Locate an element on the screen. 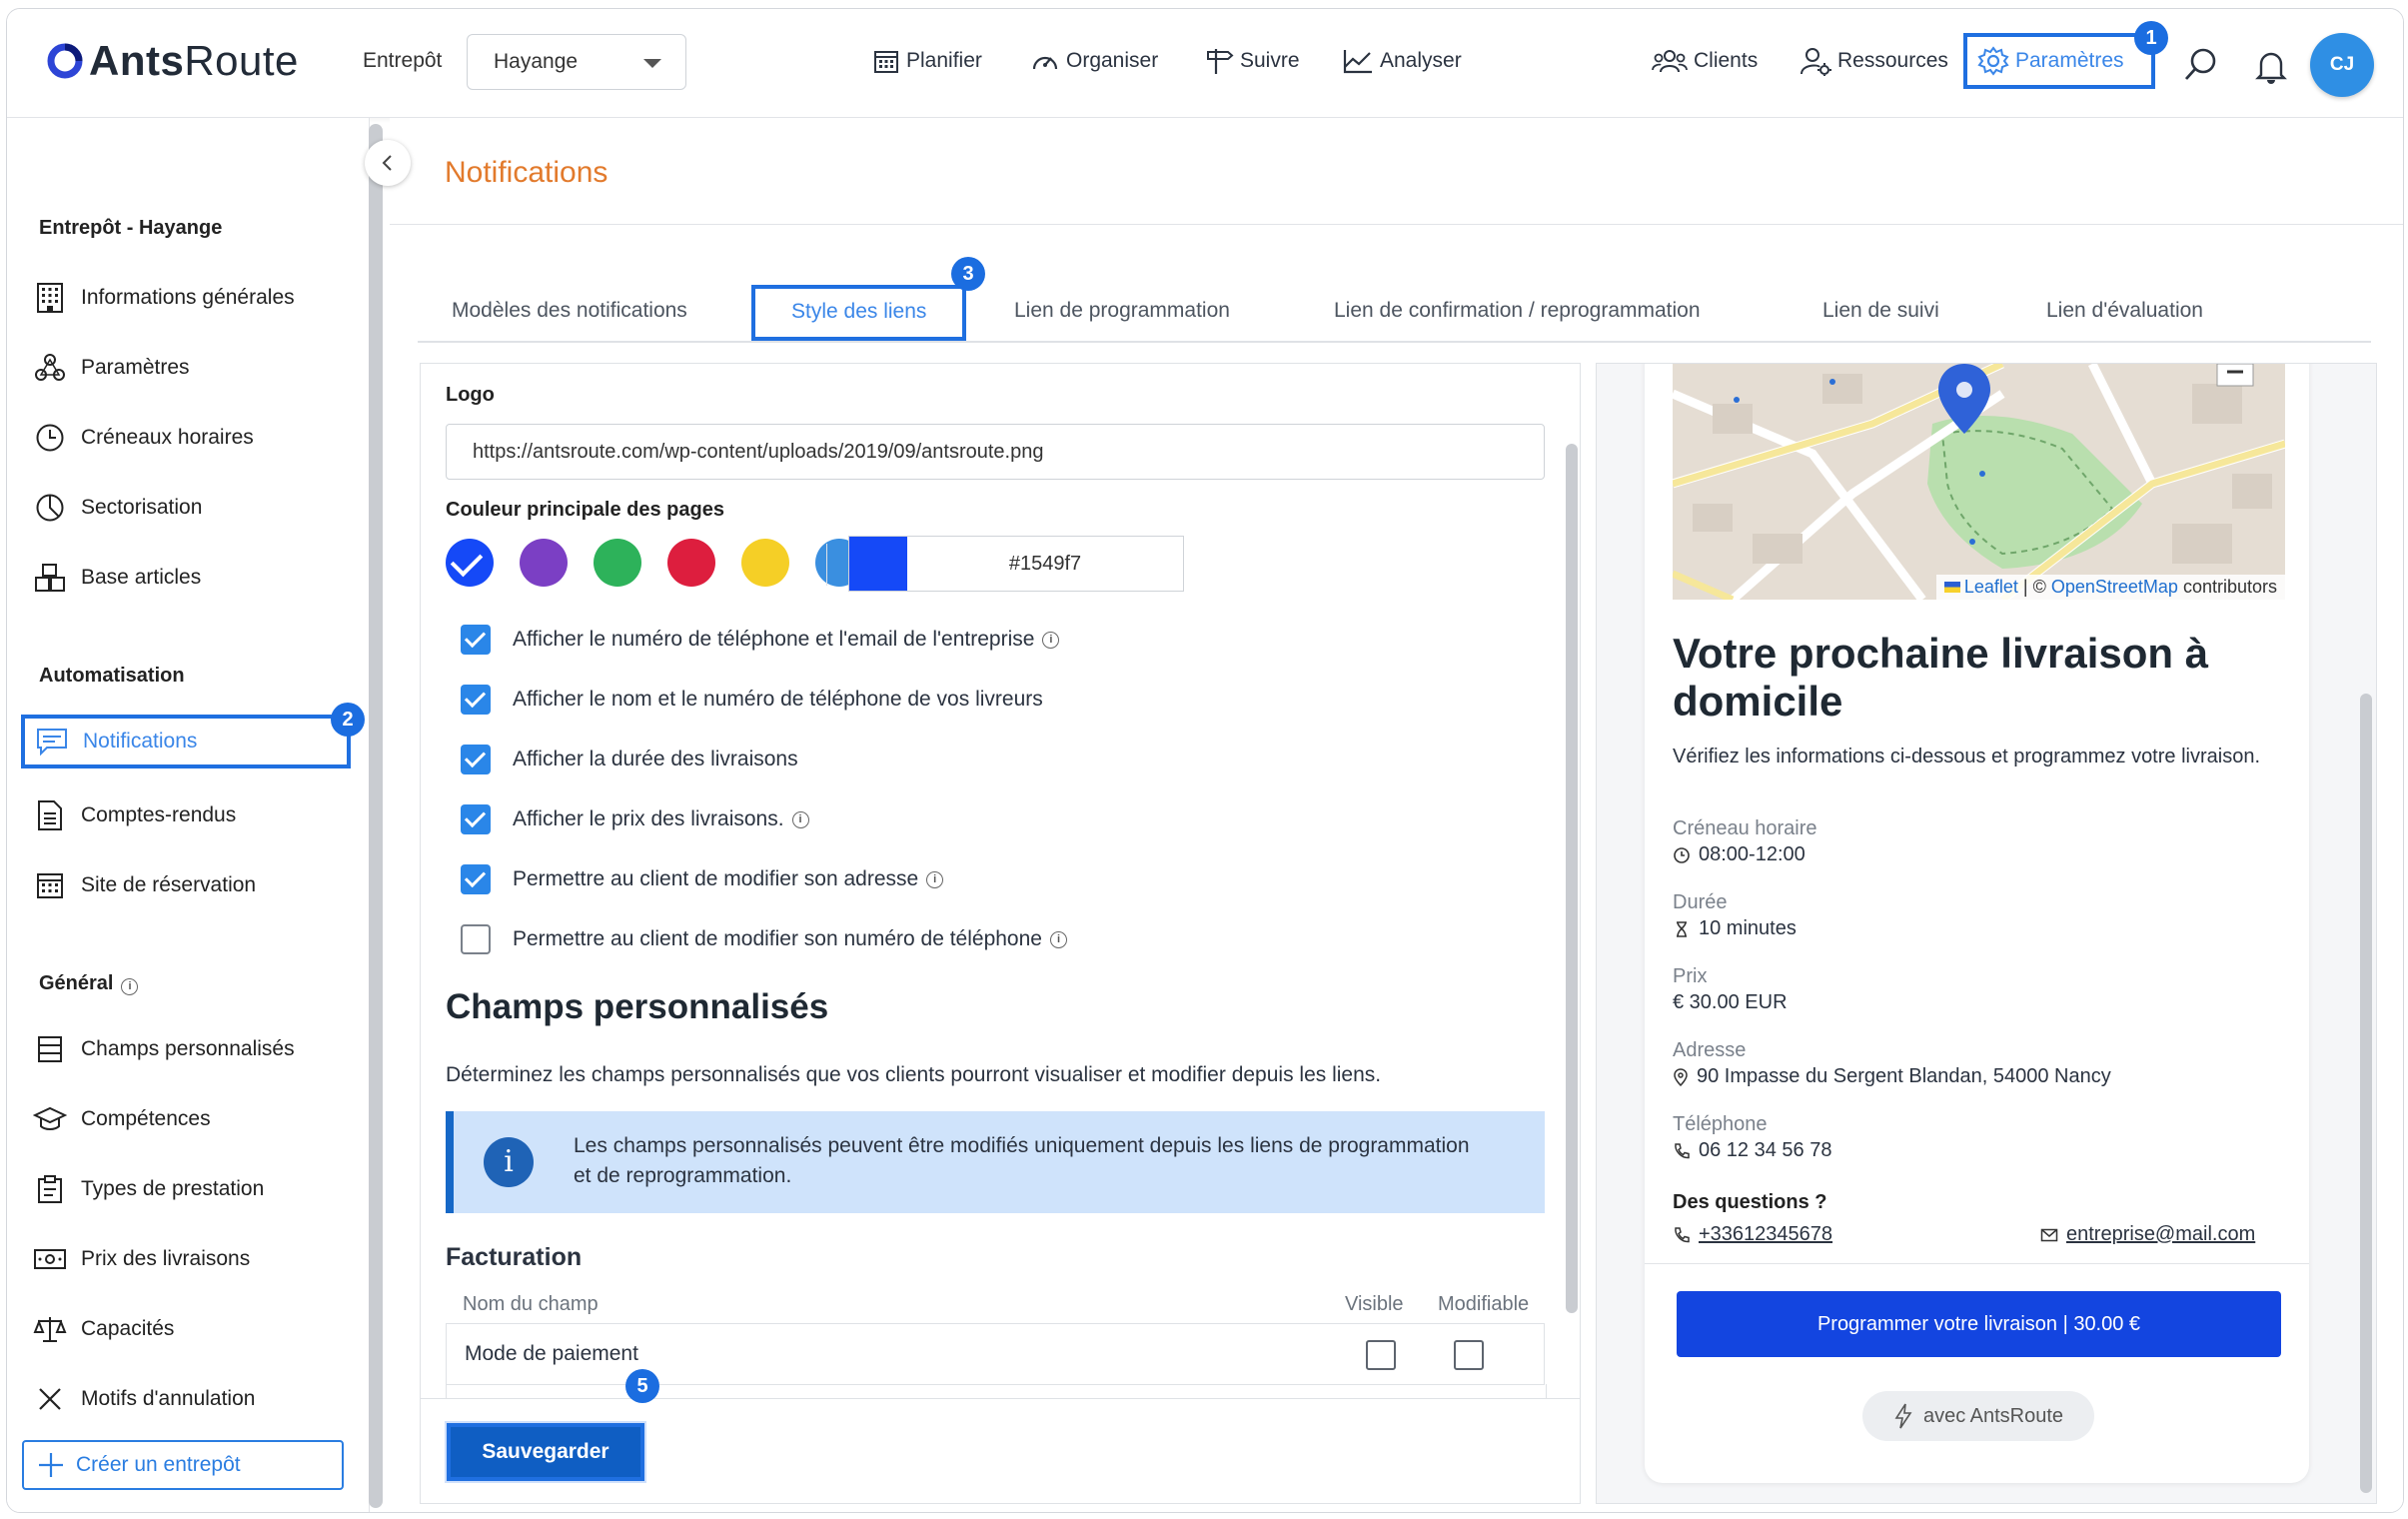 The image size is (2408, 1519). swatch-blue is located at coordinates (470, 563).